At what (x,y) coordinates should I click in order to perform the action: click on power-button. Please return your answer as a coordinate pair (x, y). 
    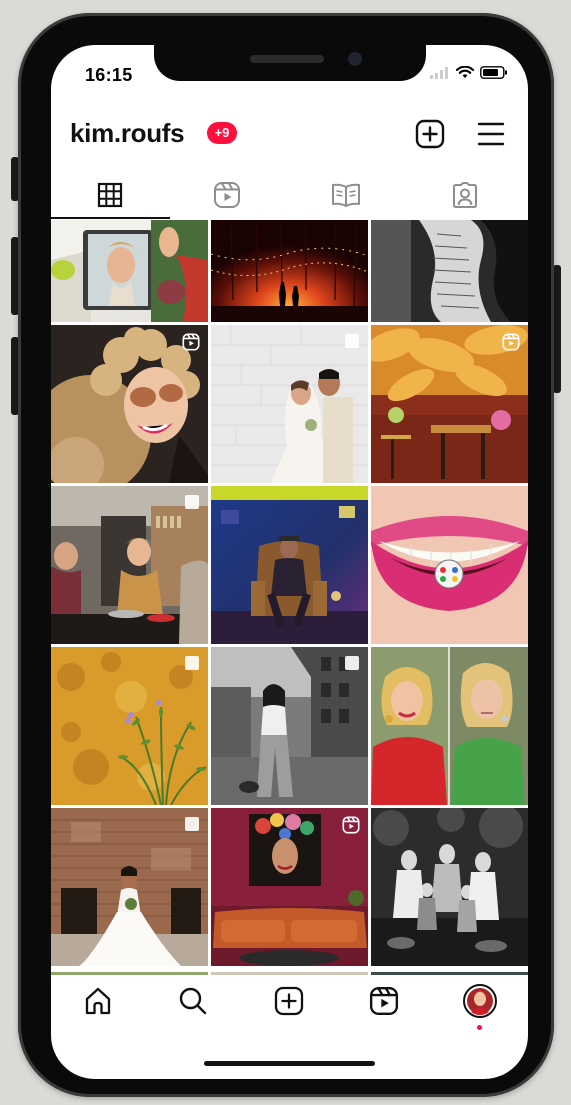
    Looking at the image, I should click on (557, 329).